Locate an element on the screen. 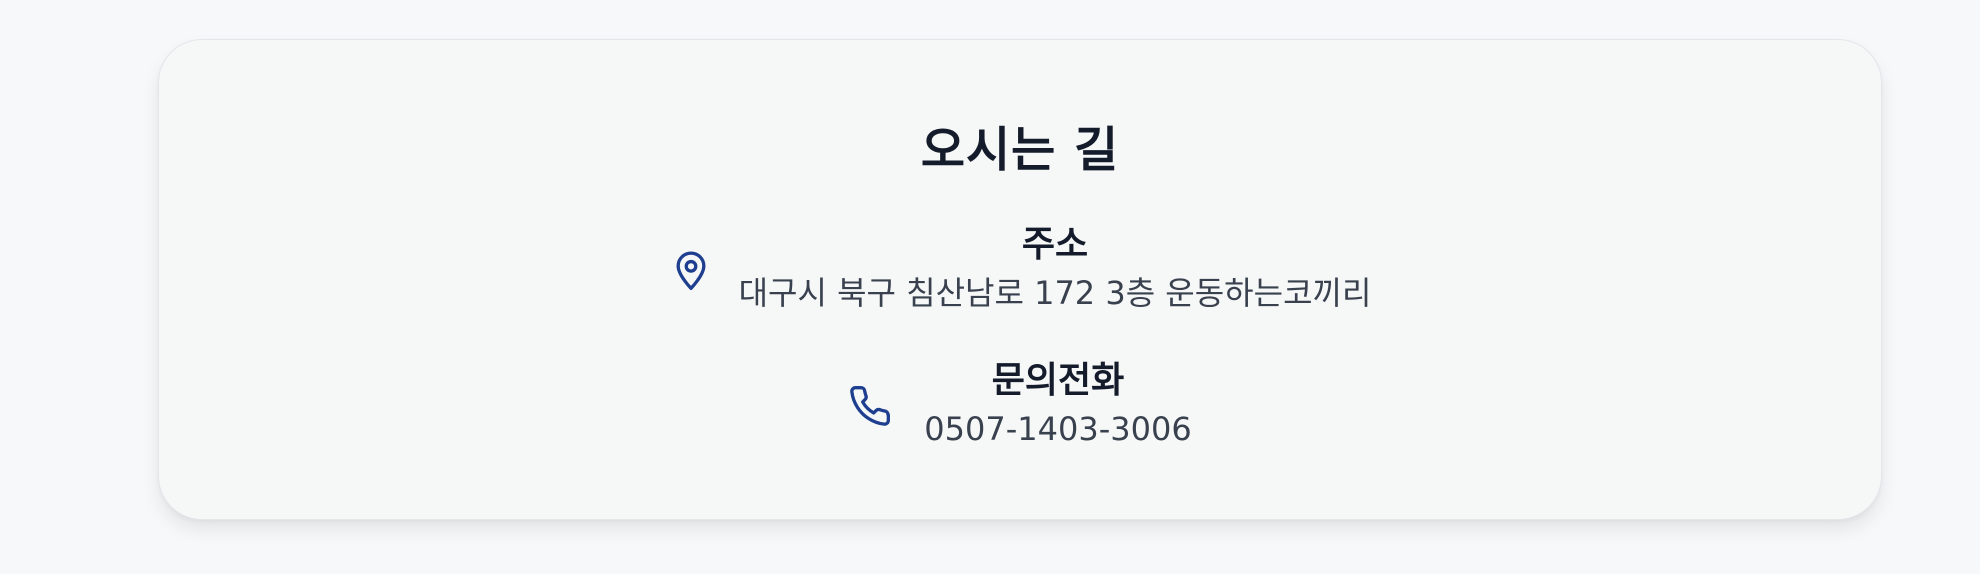  map-pin-icon is located at coordinates (691, 270).